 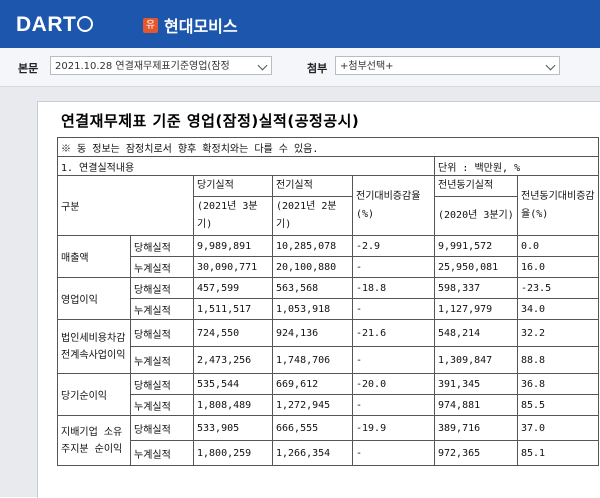 What do you see at coordinates (367, 66) in the screenshot?
I see `attach-select-value: +첨부선택+` at bounding box center [367, 66].